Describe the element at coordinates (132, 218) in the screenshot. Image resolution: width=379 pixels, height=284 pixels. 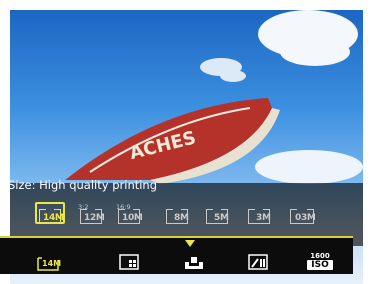
I see `size-option-label: 10M` at that location.